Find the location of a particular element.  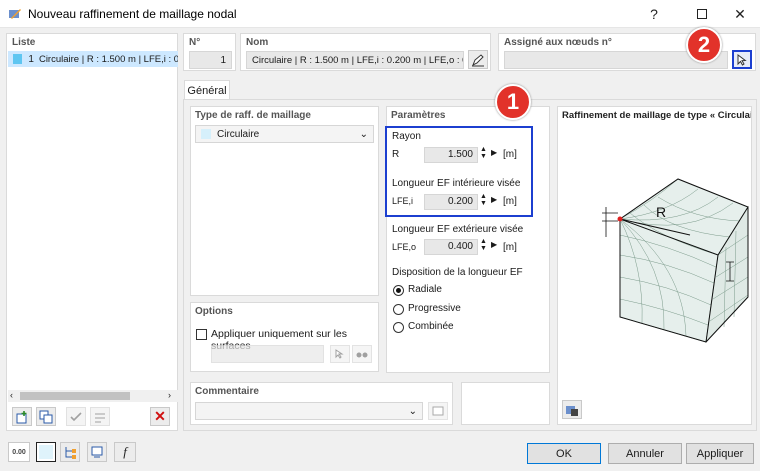

number-box: N° 1 is located at coordinates (209, 52).